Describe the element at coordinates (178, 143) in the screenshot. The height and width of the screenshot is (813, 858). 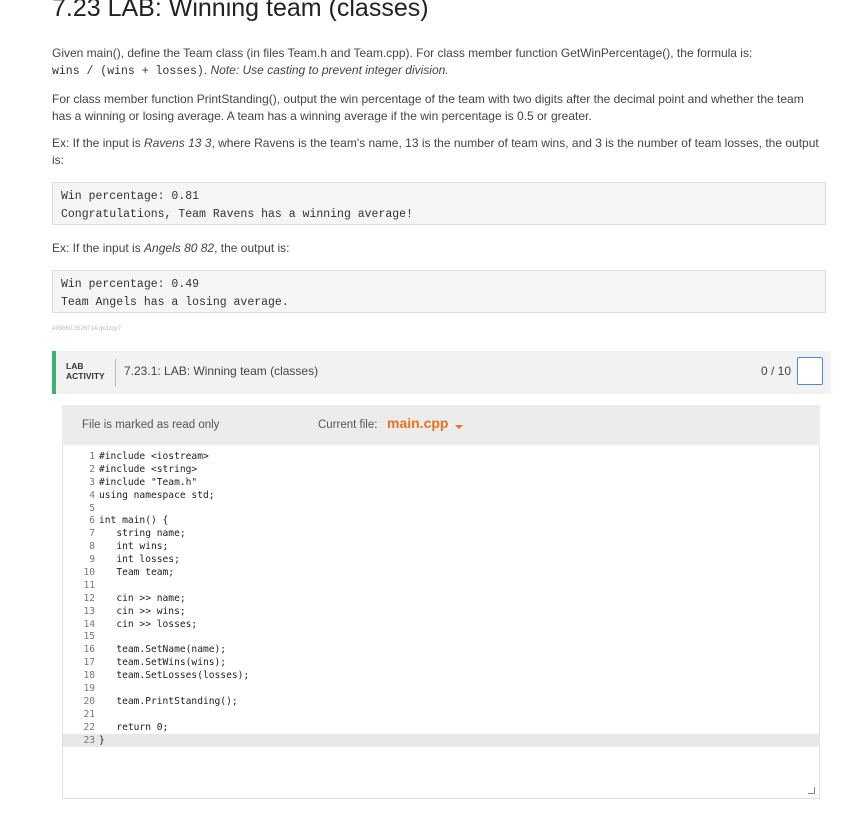
I see `example1-input: Ravens 13 3` at that location.